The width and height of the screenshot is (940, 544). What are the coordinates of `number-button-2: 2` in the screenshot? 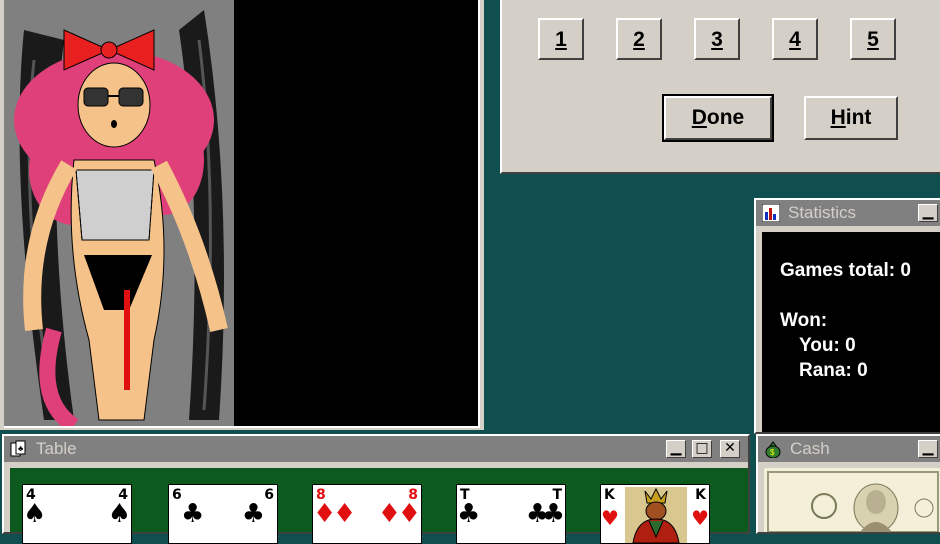 It's located at (639, 39).